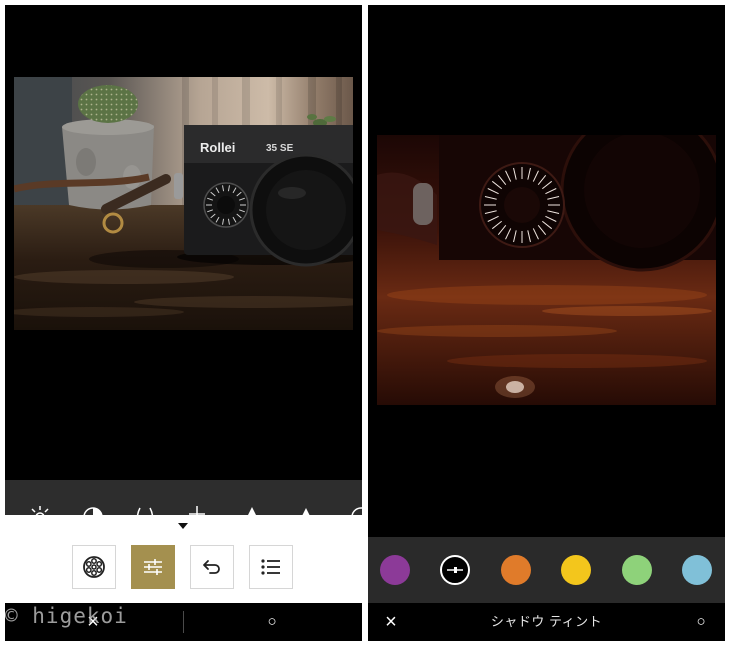 This screenshot has height=646, width=730. I want to click on contrast-icon, so click(93, 510).